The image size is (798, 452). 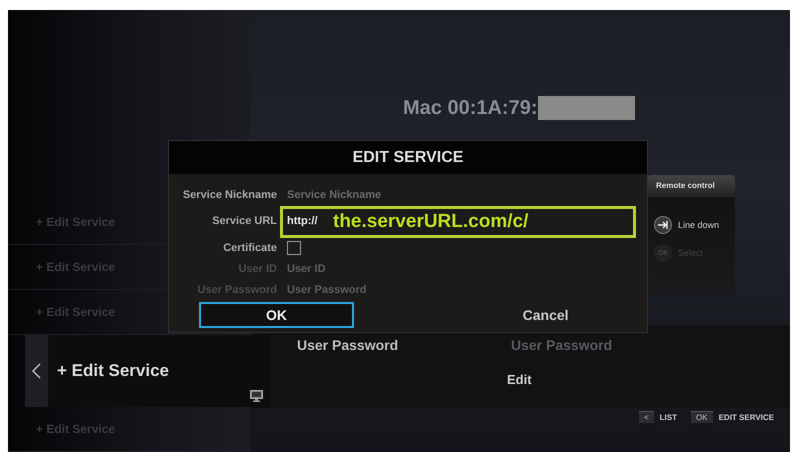 I want to click on input-field: Service Nickname, so click(x=377, y=194).